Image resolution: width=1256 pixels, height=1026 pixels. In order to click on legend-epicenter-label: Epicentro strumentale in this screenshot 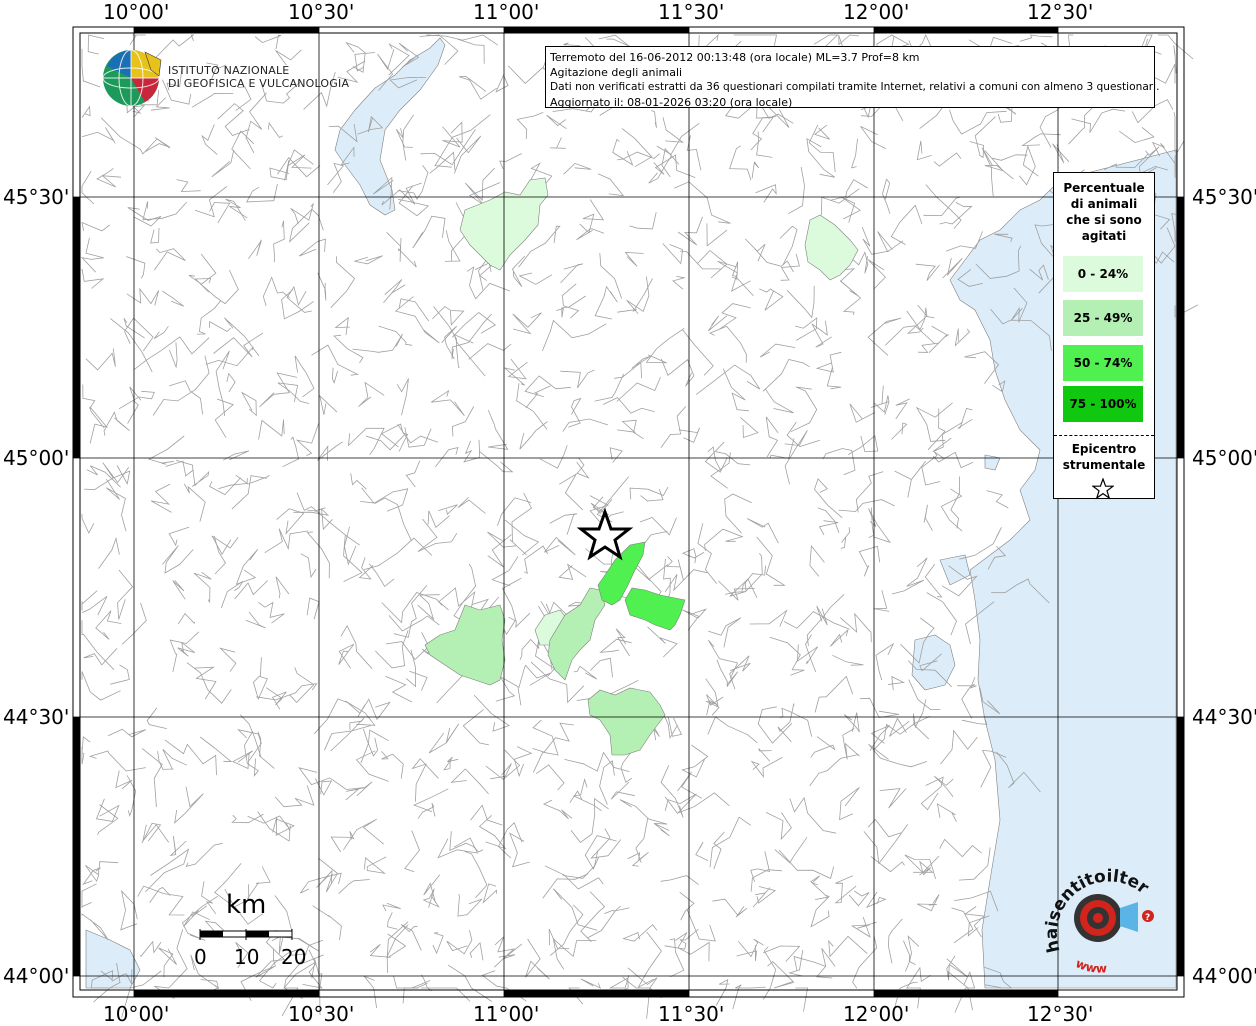, I will do `click(1104, 457)`.